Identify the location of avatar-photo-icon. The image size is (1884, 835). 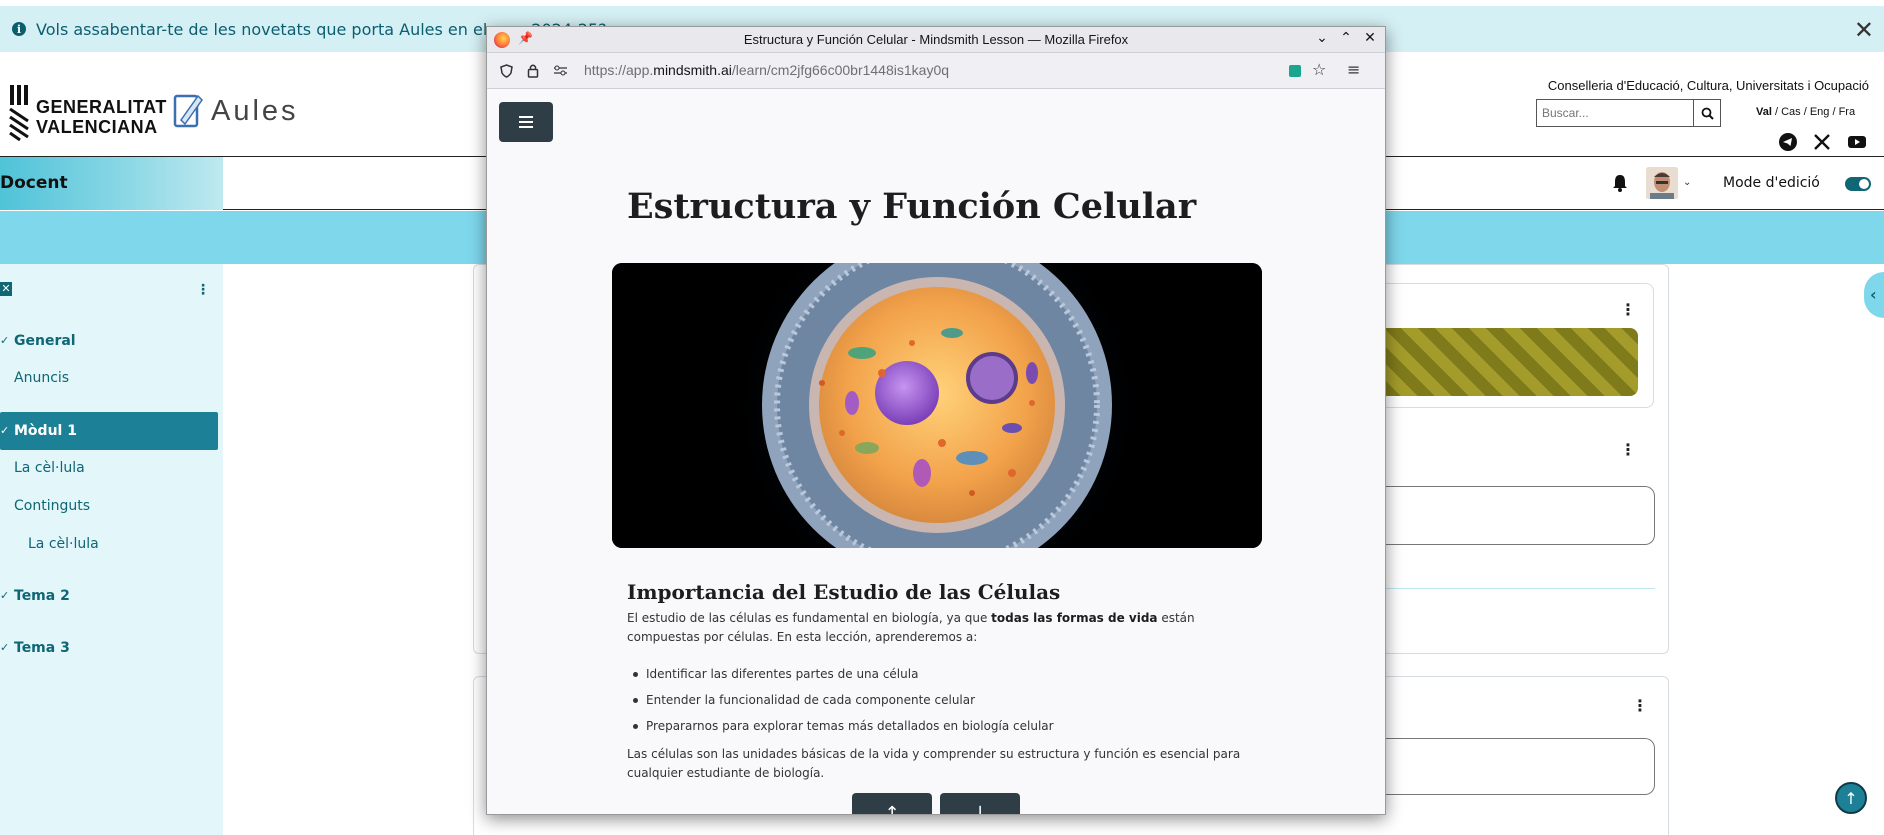
(1662, 183).